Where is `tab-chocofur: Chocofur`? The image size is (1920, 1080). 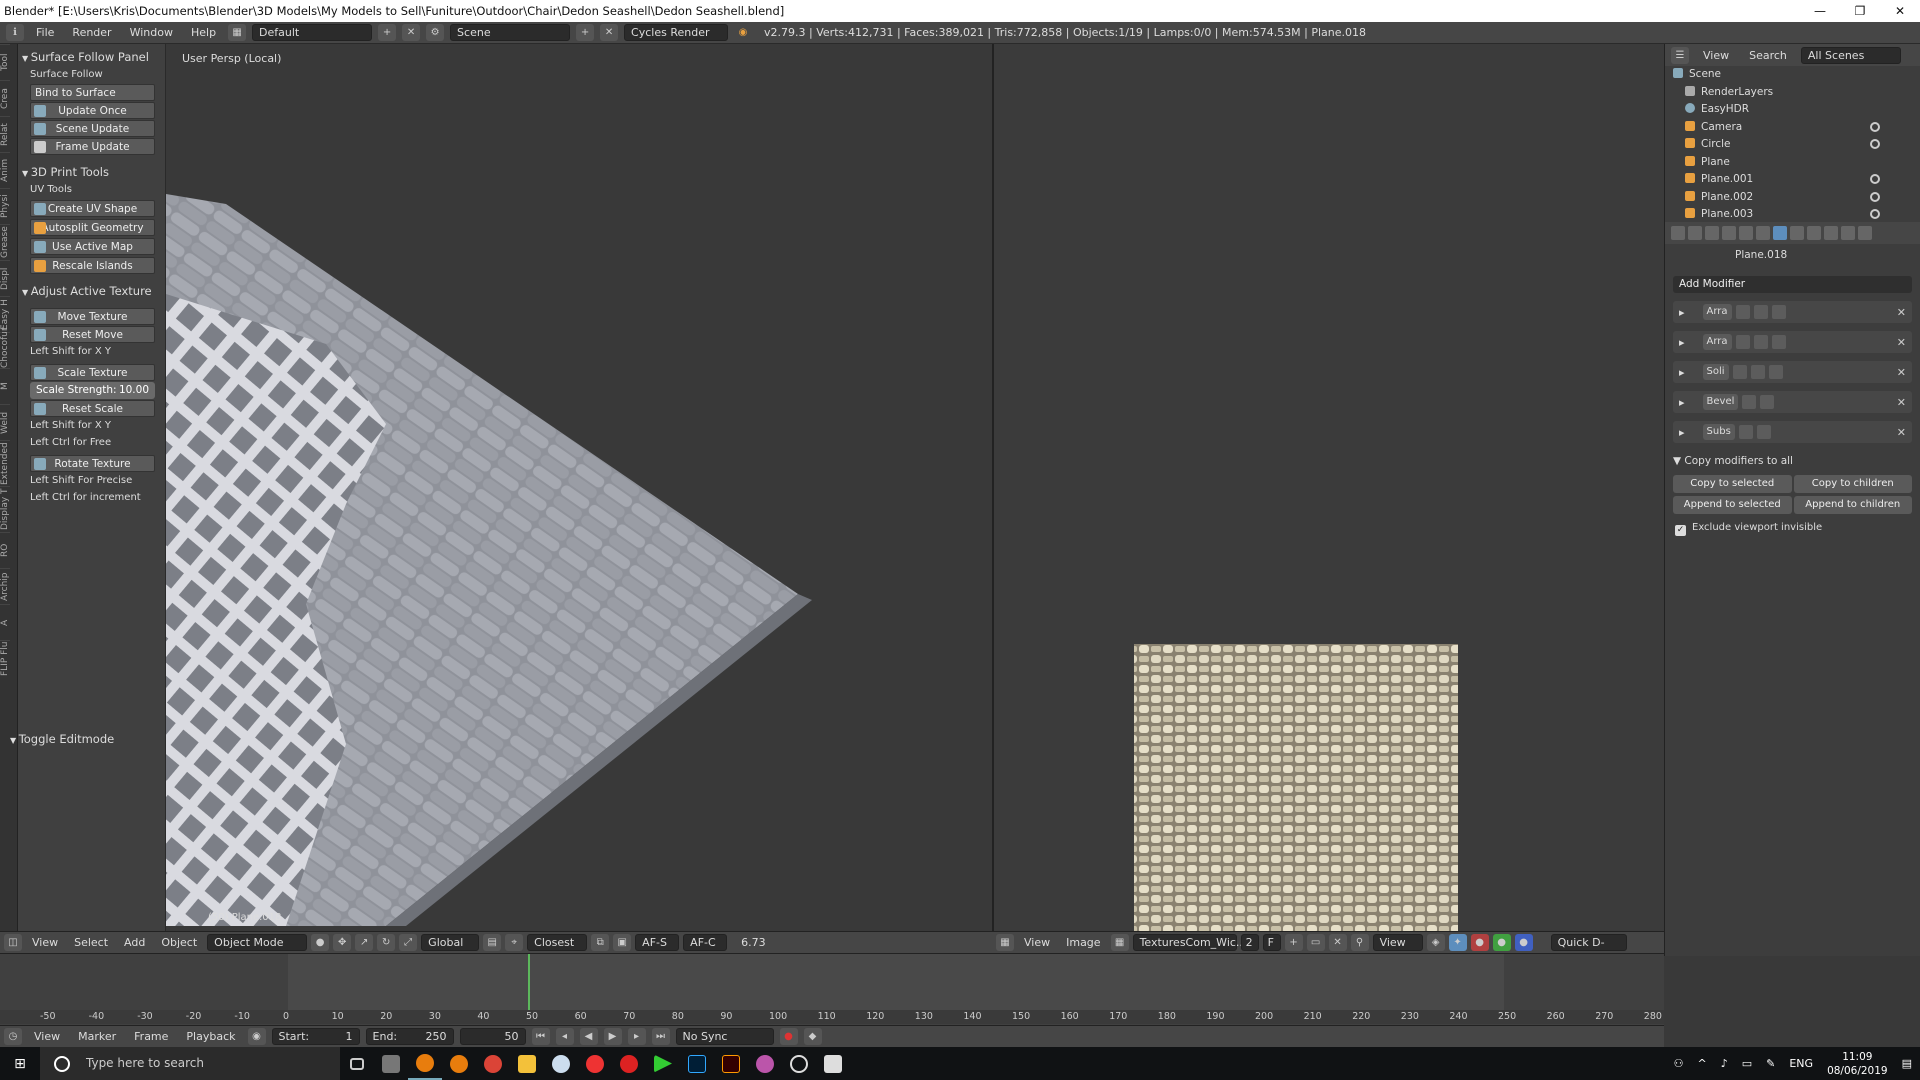
tab-chocofur: Chocofur is located at coordinates (5, 347).